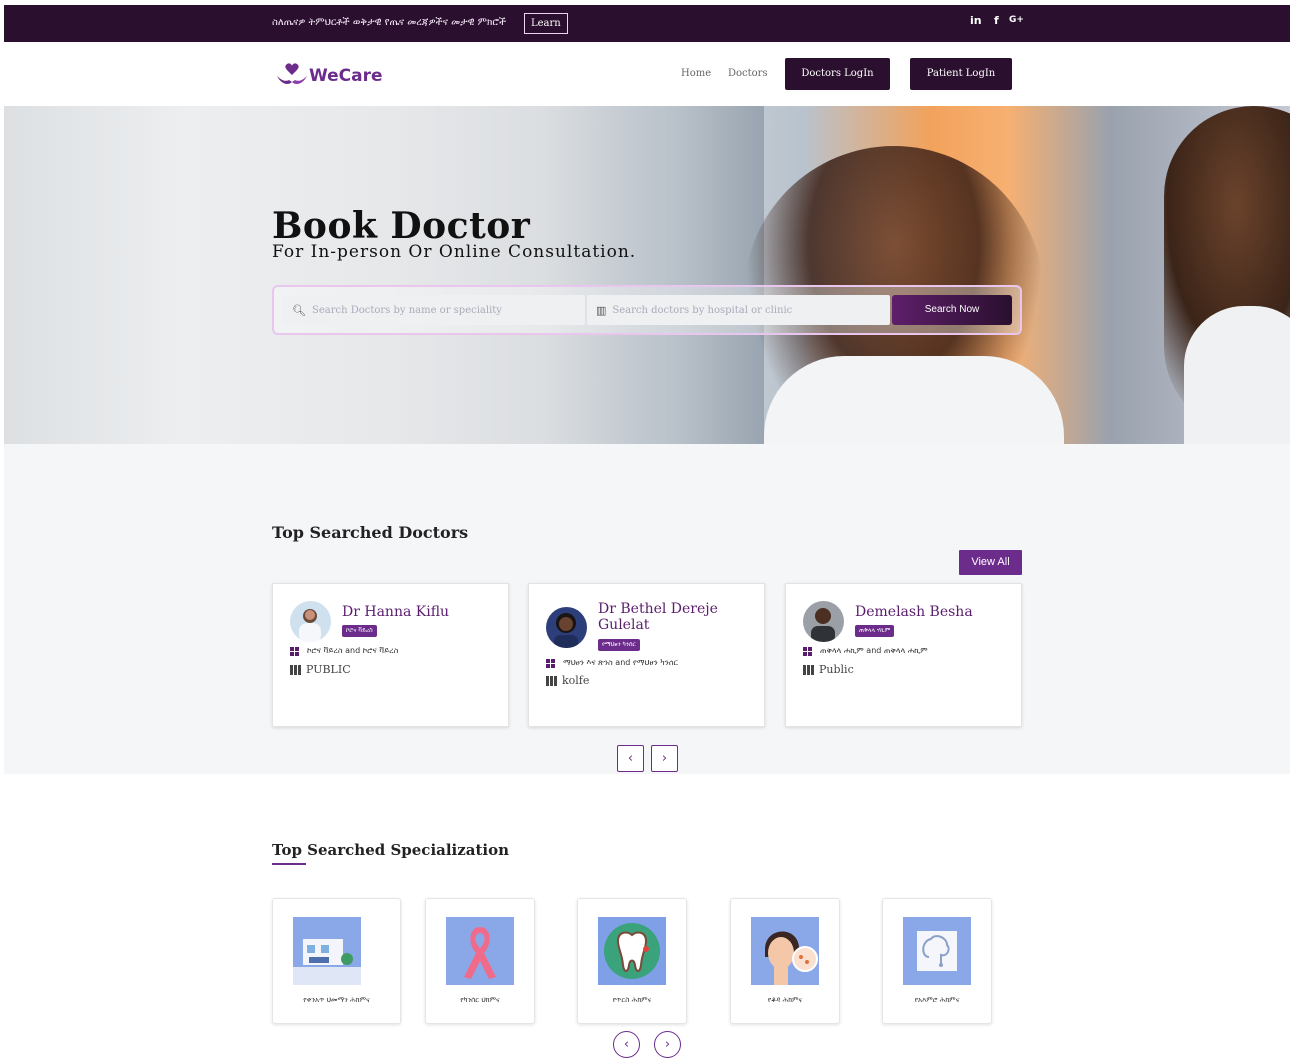 Image resolution: width=1290 pixels, height=1059 pixels. I want to click on location-line: Public, so click(828, 669).